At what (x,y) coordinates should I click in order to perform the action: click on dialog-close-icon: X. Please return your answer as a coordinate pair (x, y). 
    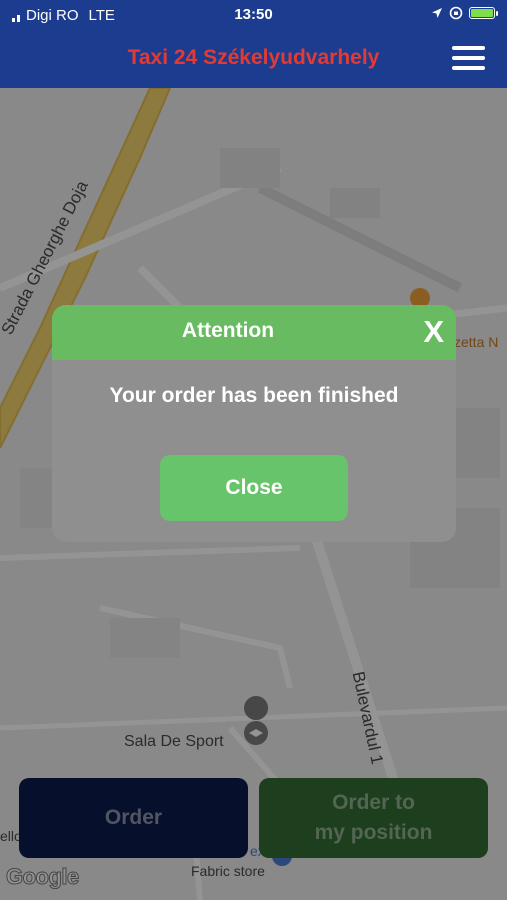
    Looking at the image, I should click on (433, 332).